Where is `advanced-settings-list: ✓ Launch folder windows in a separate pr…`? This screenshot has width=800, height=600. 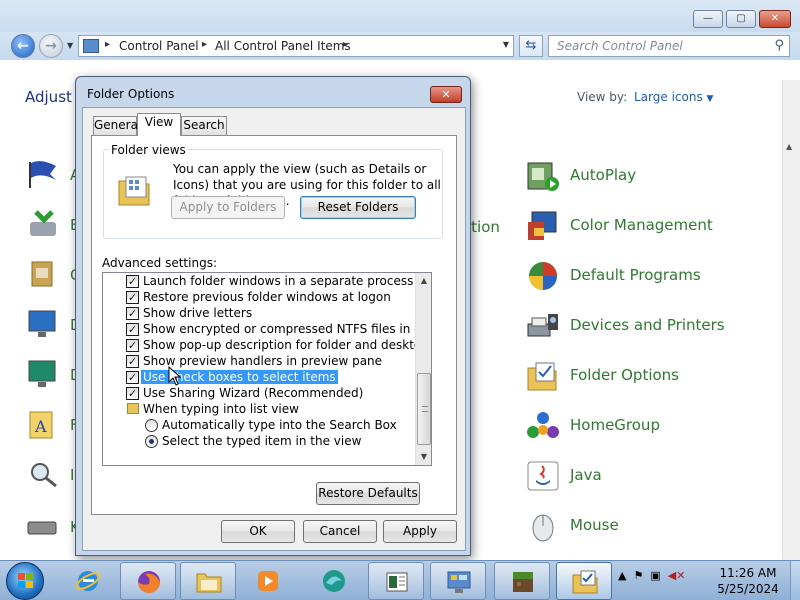 advanced-settings-list: ✓ Launch folder windows in a separate pr… is located at coordinates (267, 369).